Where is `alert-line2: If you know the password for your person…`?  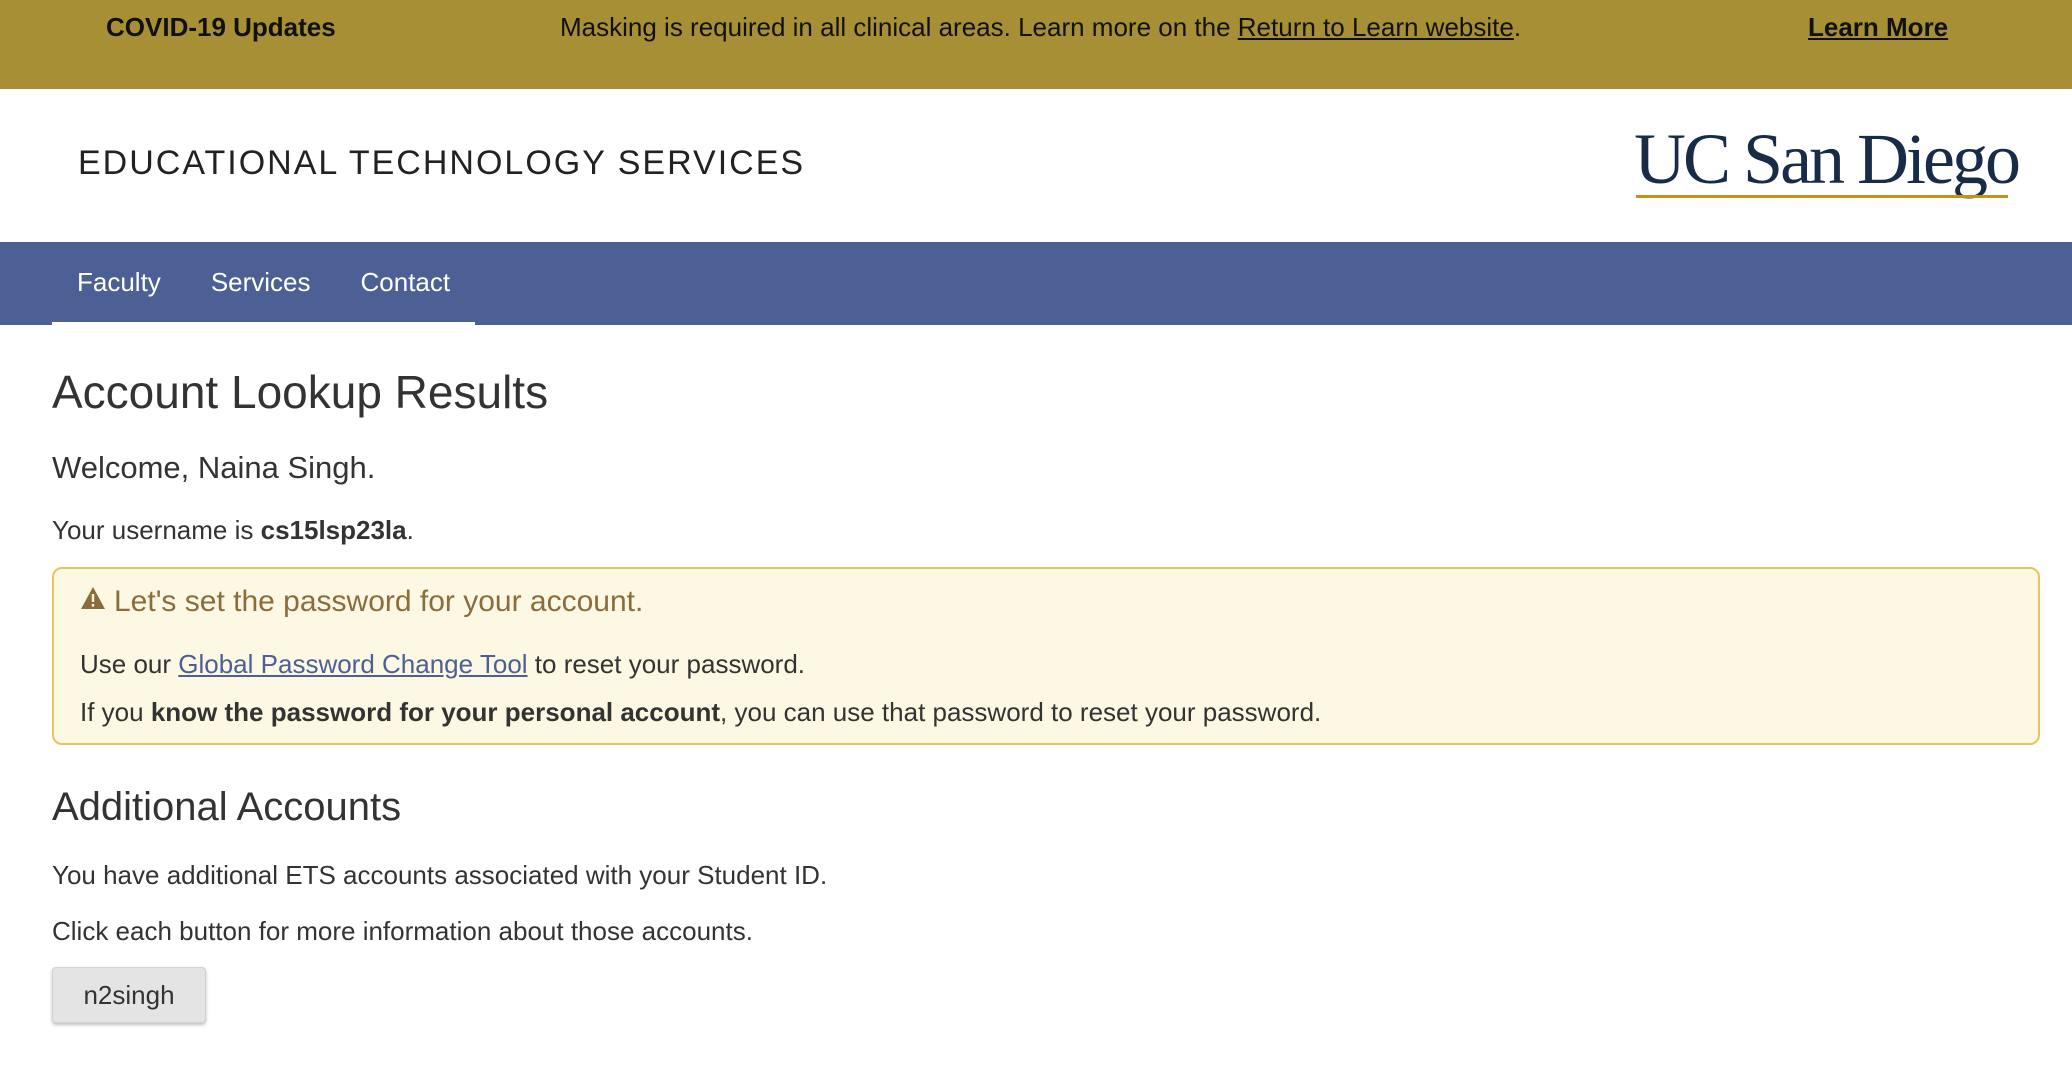
alert-line2: If you know the password for your person… is located at coordinates (700, 712).